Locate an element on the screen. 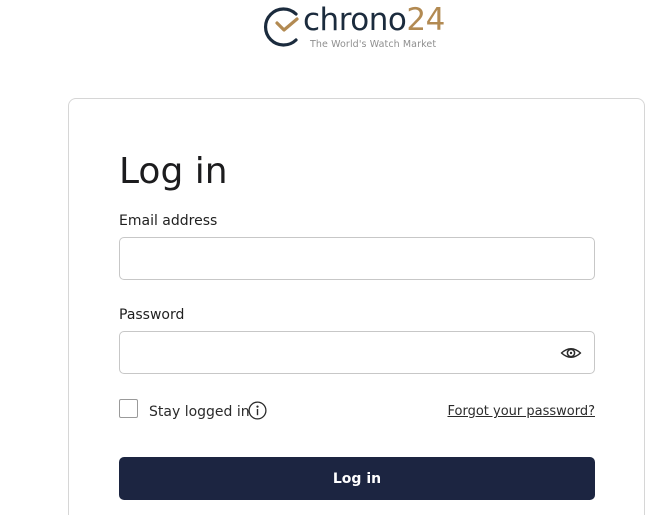  logo-tagline: The World's Watch Market is located at coordinates (373, 44).